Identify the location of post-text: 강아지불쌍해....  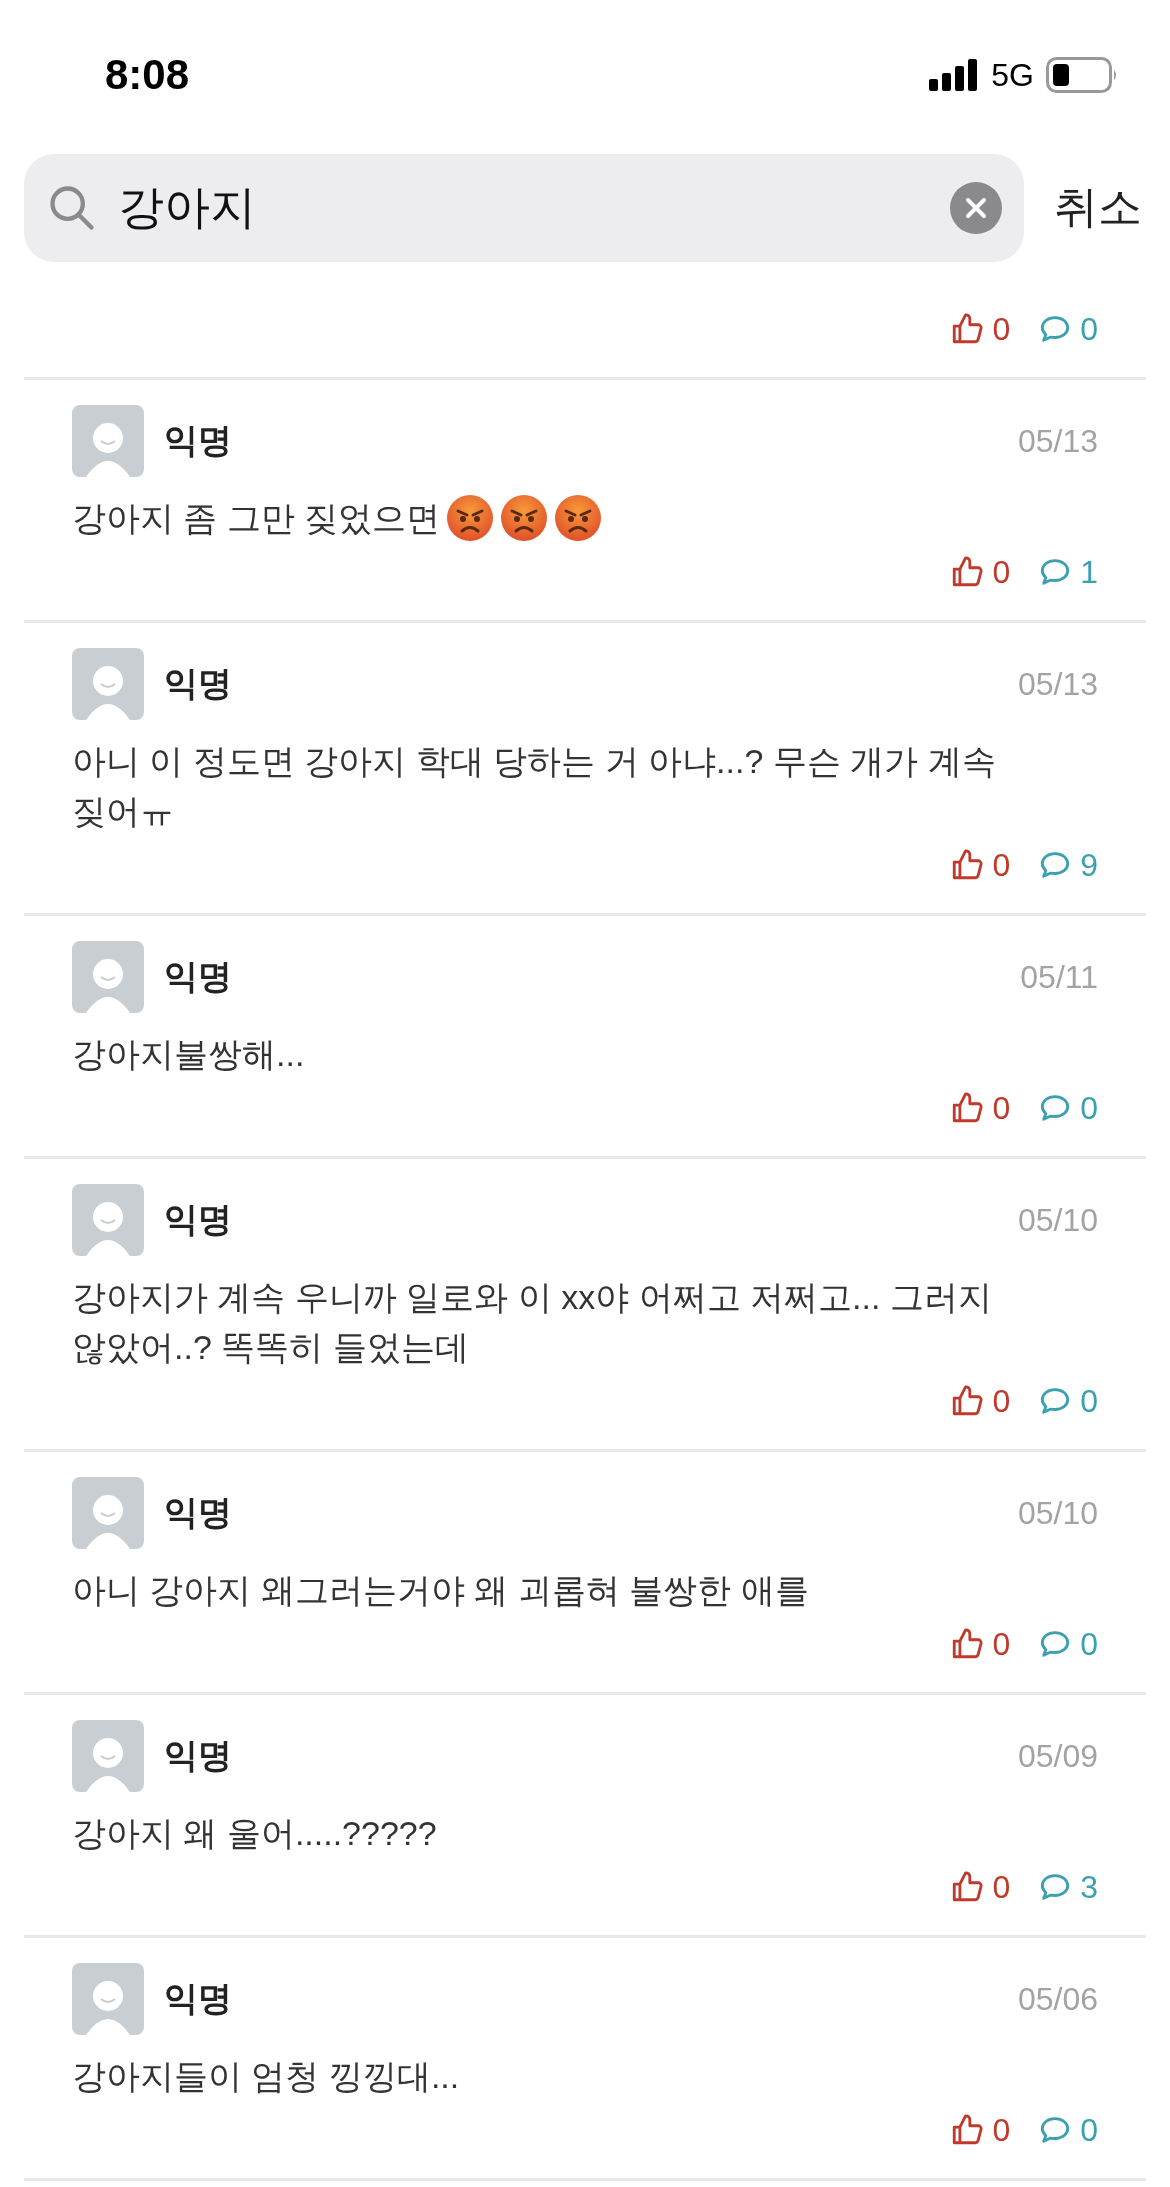
(188, 1054).